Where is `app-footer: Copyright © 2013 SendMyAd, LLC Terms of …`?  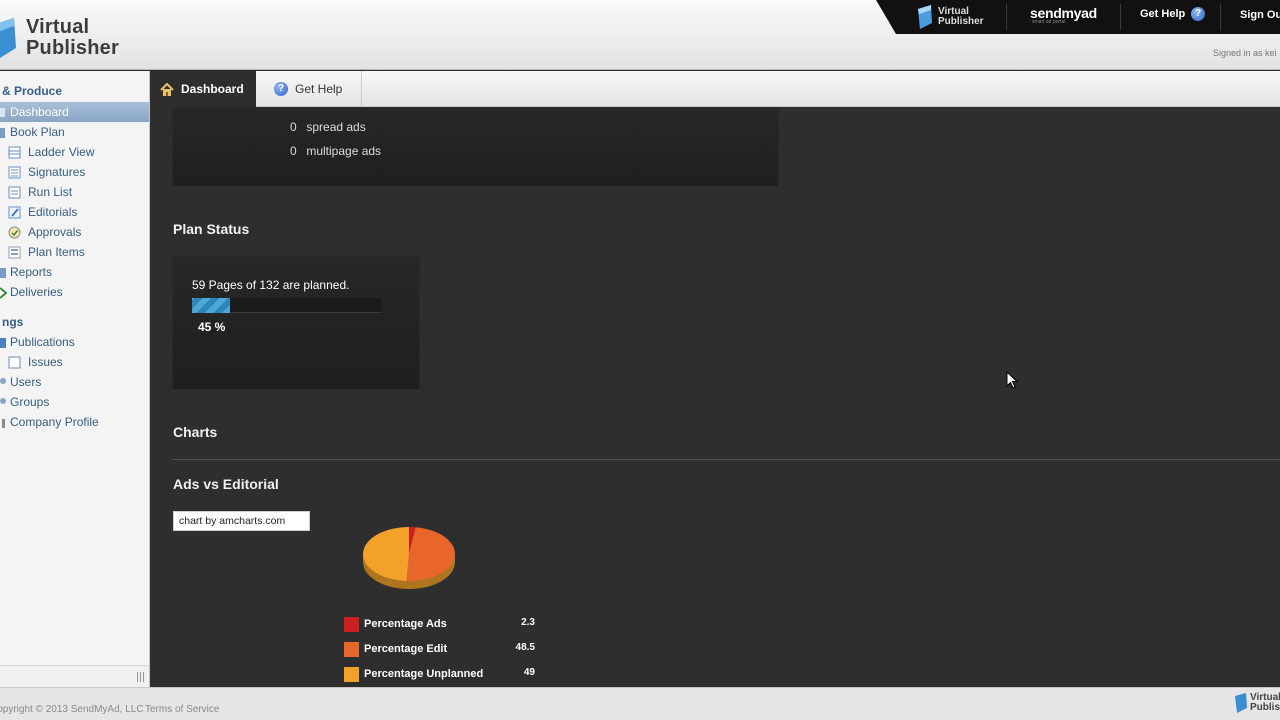
app-footer: Copyright © 2013 SendMyAd, LLC Terms of … is located at coordinates (640, 703).